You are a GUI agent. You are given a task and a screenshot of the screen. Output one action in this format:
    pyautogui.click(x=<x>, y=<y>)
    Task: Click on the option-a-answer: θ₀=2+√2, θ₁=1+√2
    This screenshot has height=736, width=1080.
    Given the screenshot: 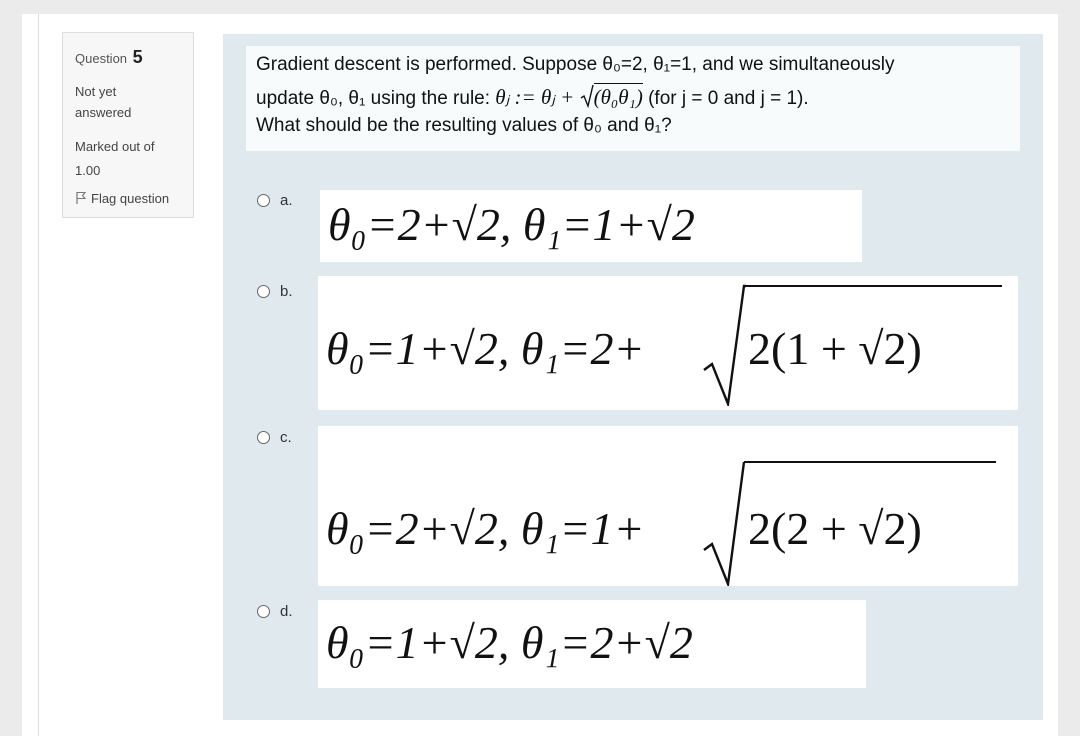 What is the action you would take?
    pyautogui.click(x=591, y=226)
    